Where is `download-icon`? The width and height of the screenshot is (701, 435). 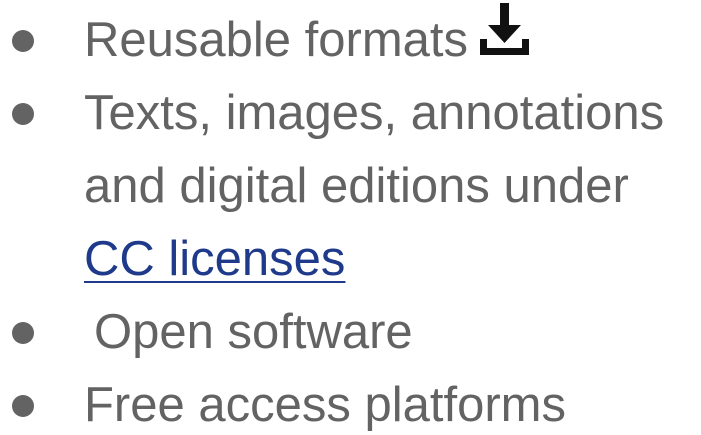 download-icon is located at coordinates (504, 39).